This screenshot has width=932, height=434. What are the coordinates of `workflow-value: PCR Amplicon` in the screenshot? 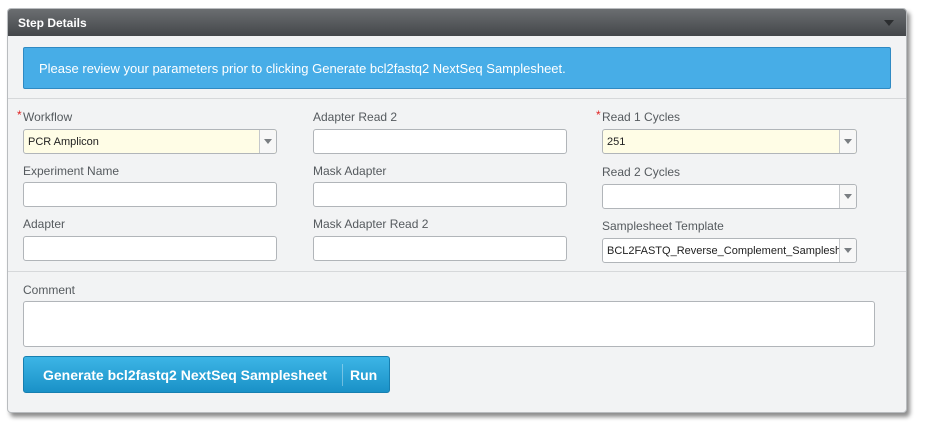 It's located at (63, 142).